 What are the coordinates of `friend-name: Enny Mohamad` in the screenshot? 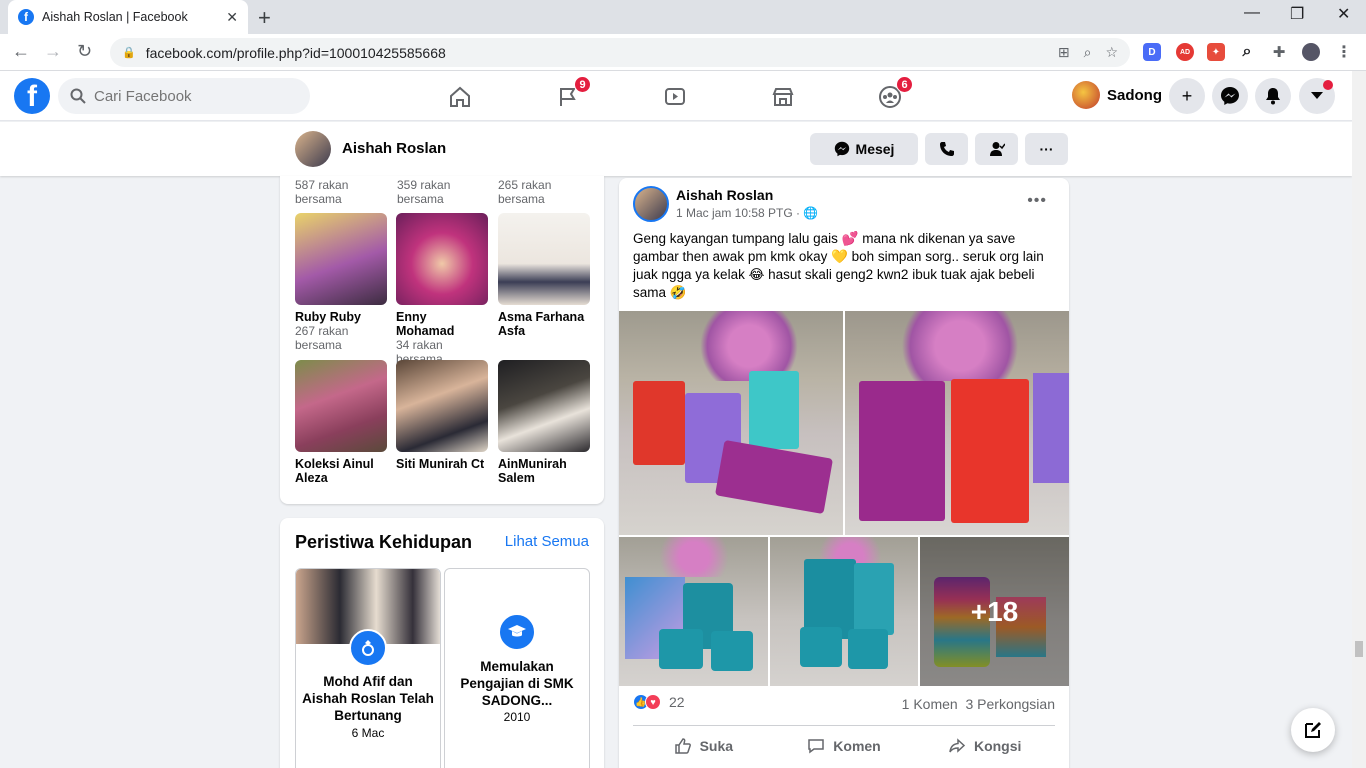 It's located at (442, 324).